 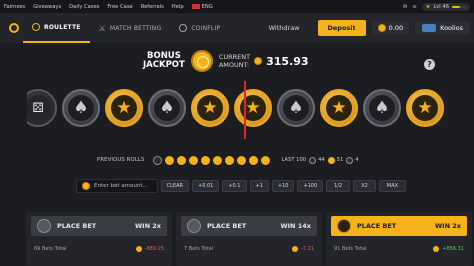 I want to click on bet-chip-max-button: MAX, so click(x=392, y=186).